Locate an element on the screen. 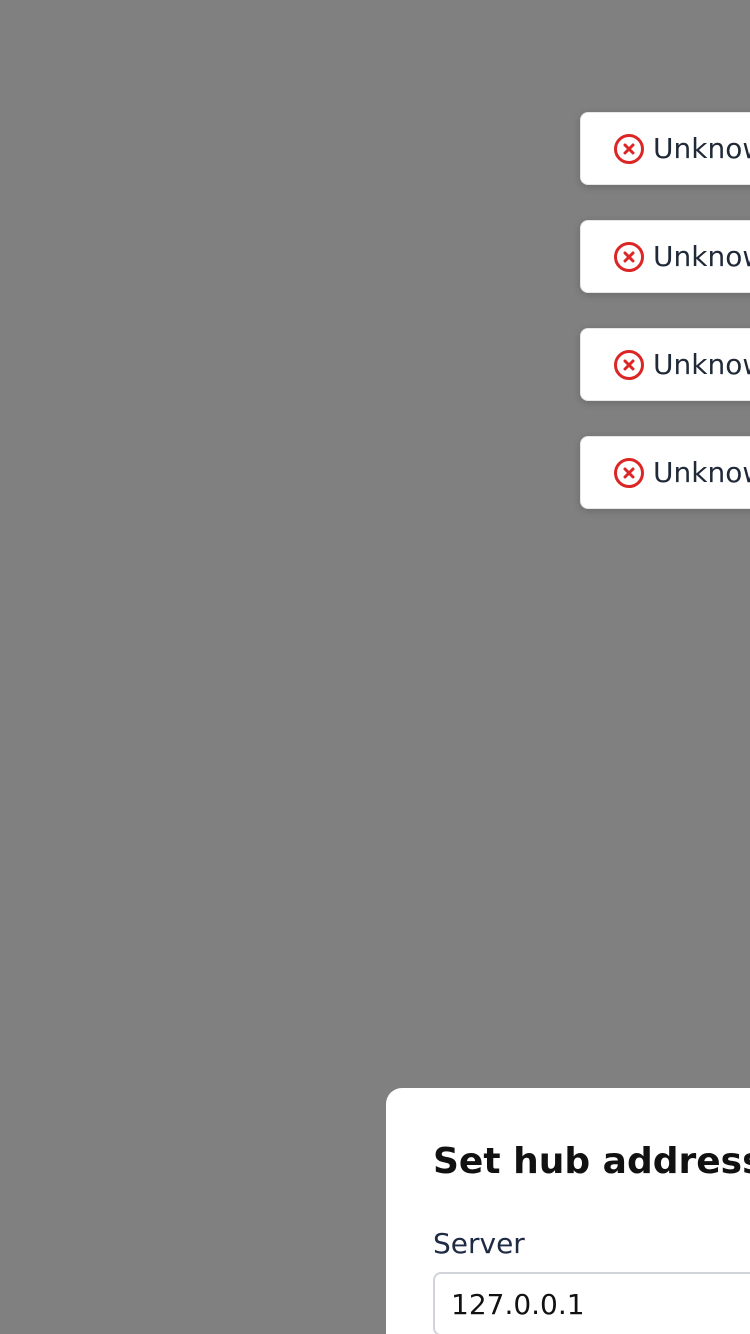  server-label: Server is located at coordinates (479, 1243).